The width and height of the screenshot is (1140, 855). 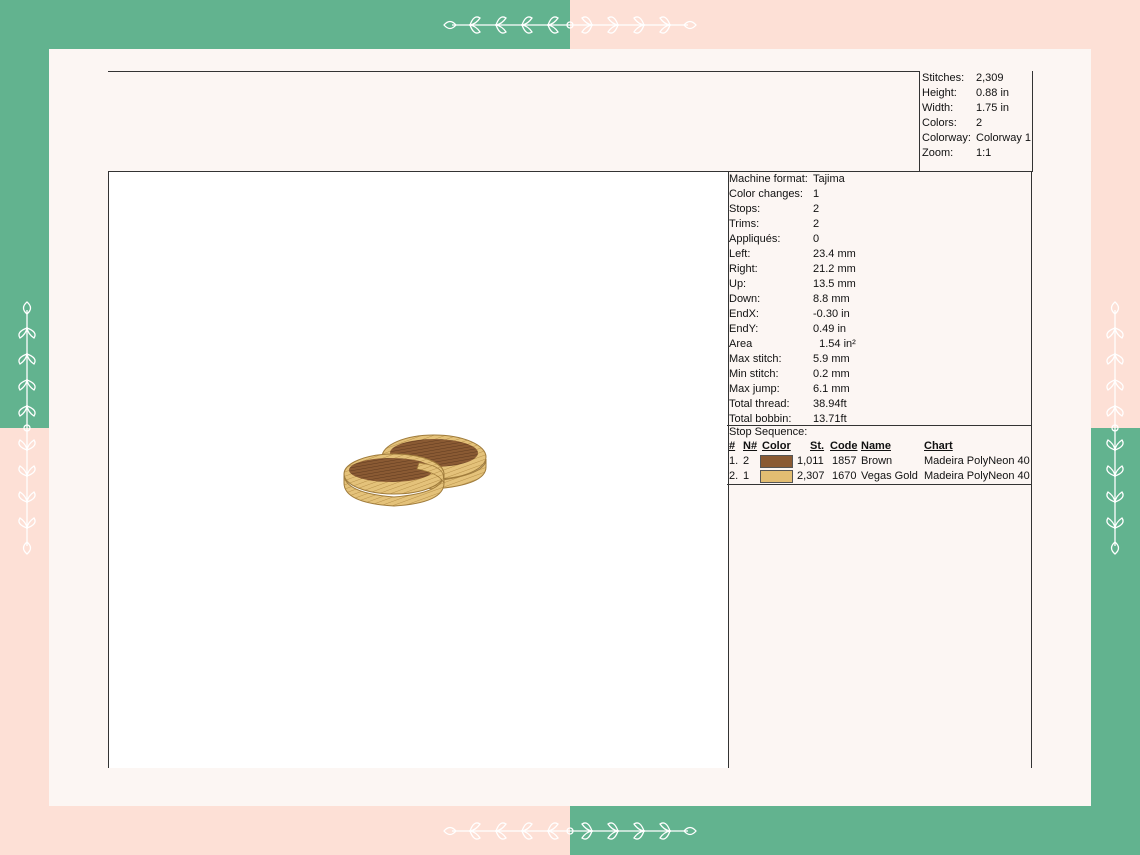 What do you see at coordinates (766, 194) in the screenshot?
I see `detail-label: Color changes:` at bounding box center [766, 194].